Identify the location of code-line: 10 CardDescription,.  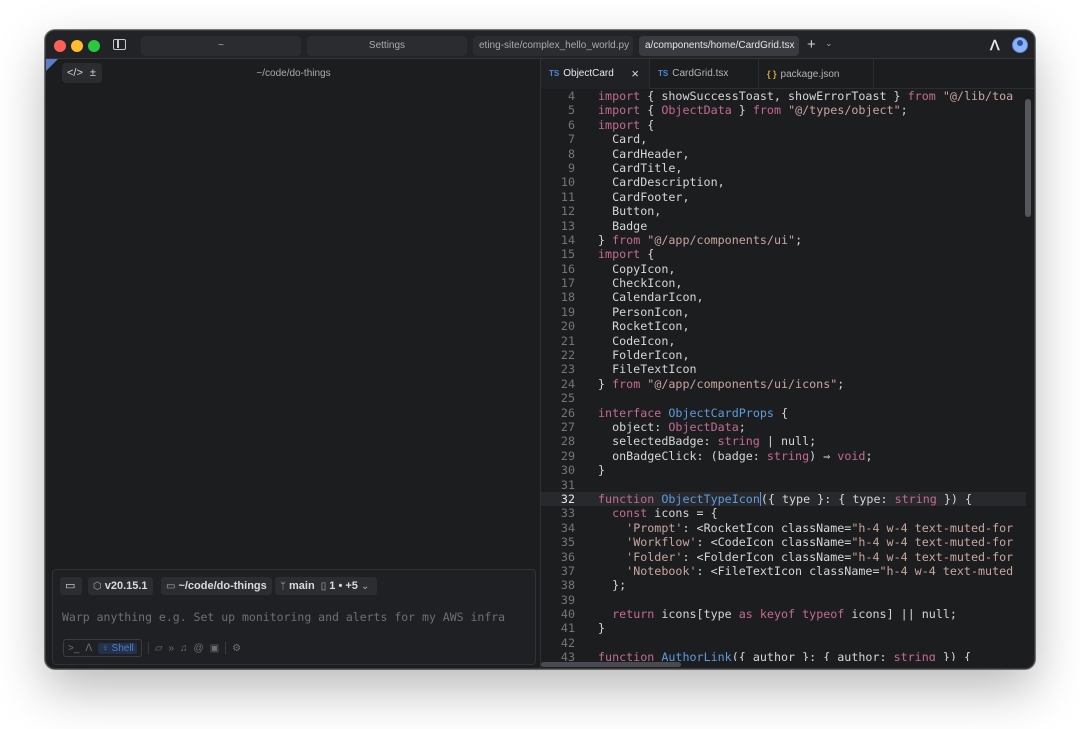
(783, 182).